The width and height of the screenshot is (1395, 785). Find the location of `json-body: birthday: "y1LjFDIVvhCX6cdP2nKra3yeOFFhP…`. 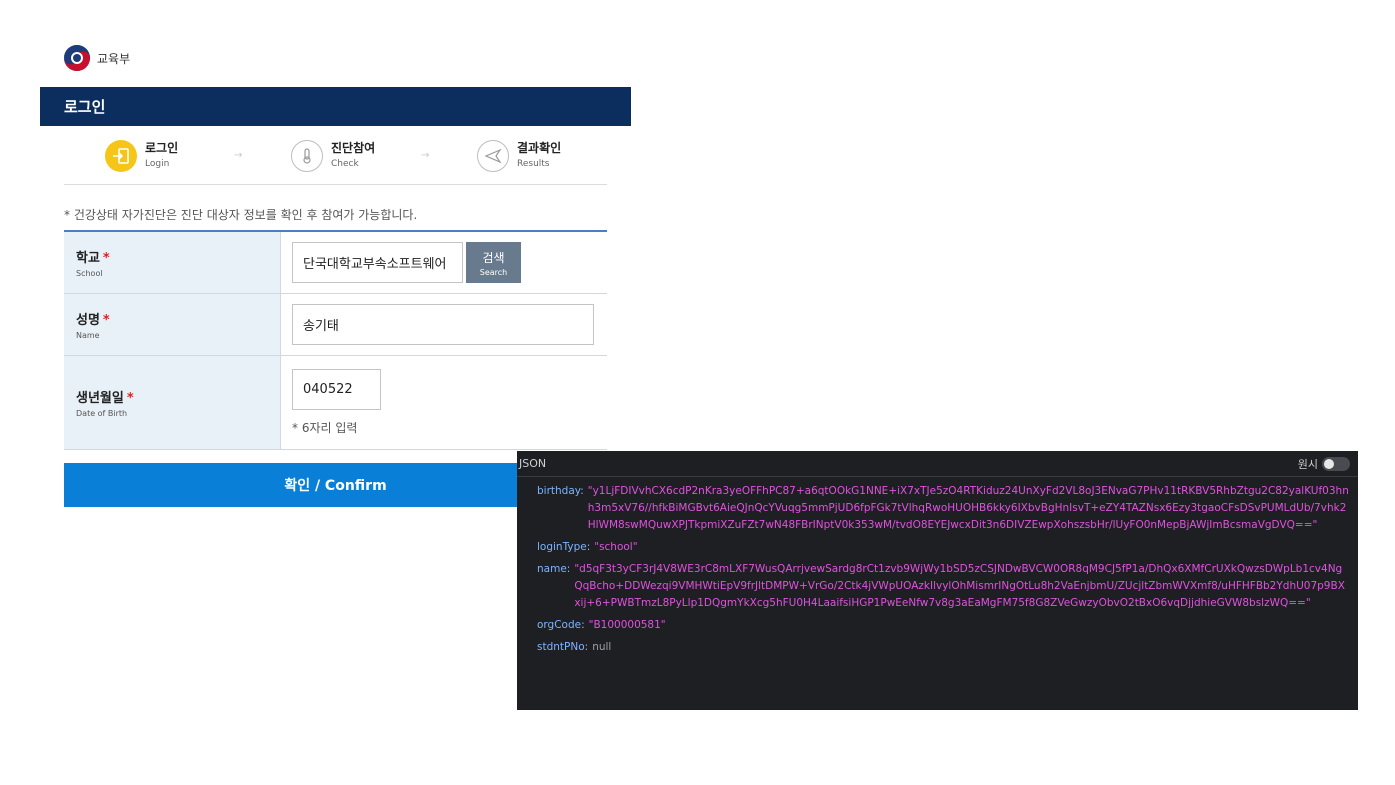

json-body: birthday: "y1LjFDIVvhCX6cdP2nKra3yeOFFhP… is located at coordinates (943, 572).